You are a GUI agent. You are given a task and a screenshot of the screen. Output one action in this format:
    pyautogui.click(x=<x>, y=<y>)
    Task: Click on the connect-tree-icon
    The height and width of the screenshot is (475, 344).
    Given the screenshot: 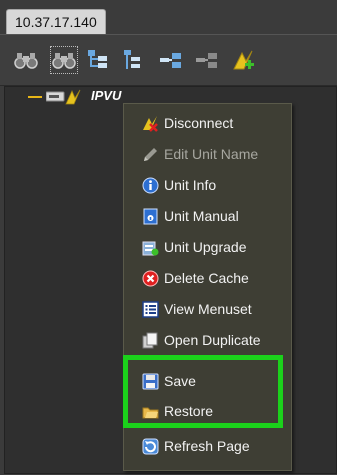 What is the action you would take?
    pyautogui.click(x=171, y=60)
    